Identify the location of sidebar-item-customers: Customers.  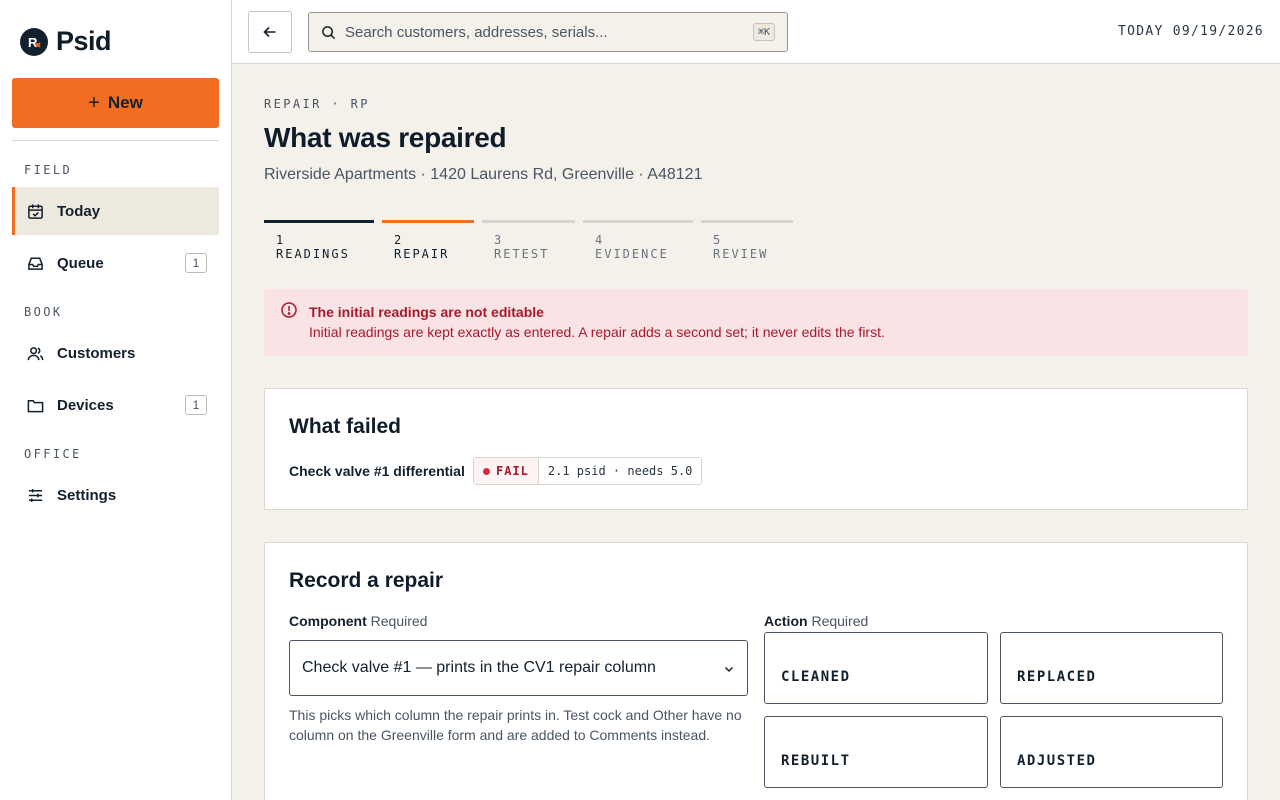
(115, 353).